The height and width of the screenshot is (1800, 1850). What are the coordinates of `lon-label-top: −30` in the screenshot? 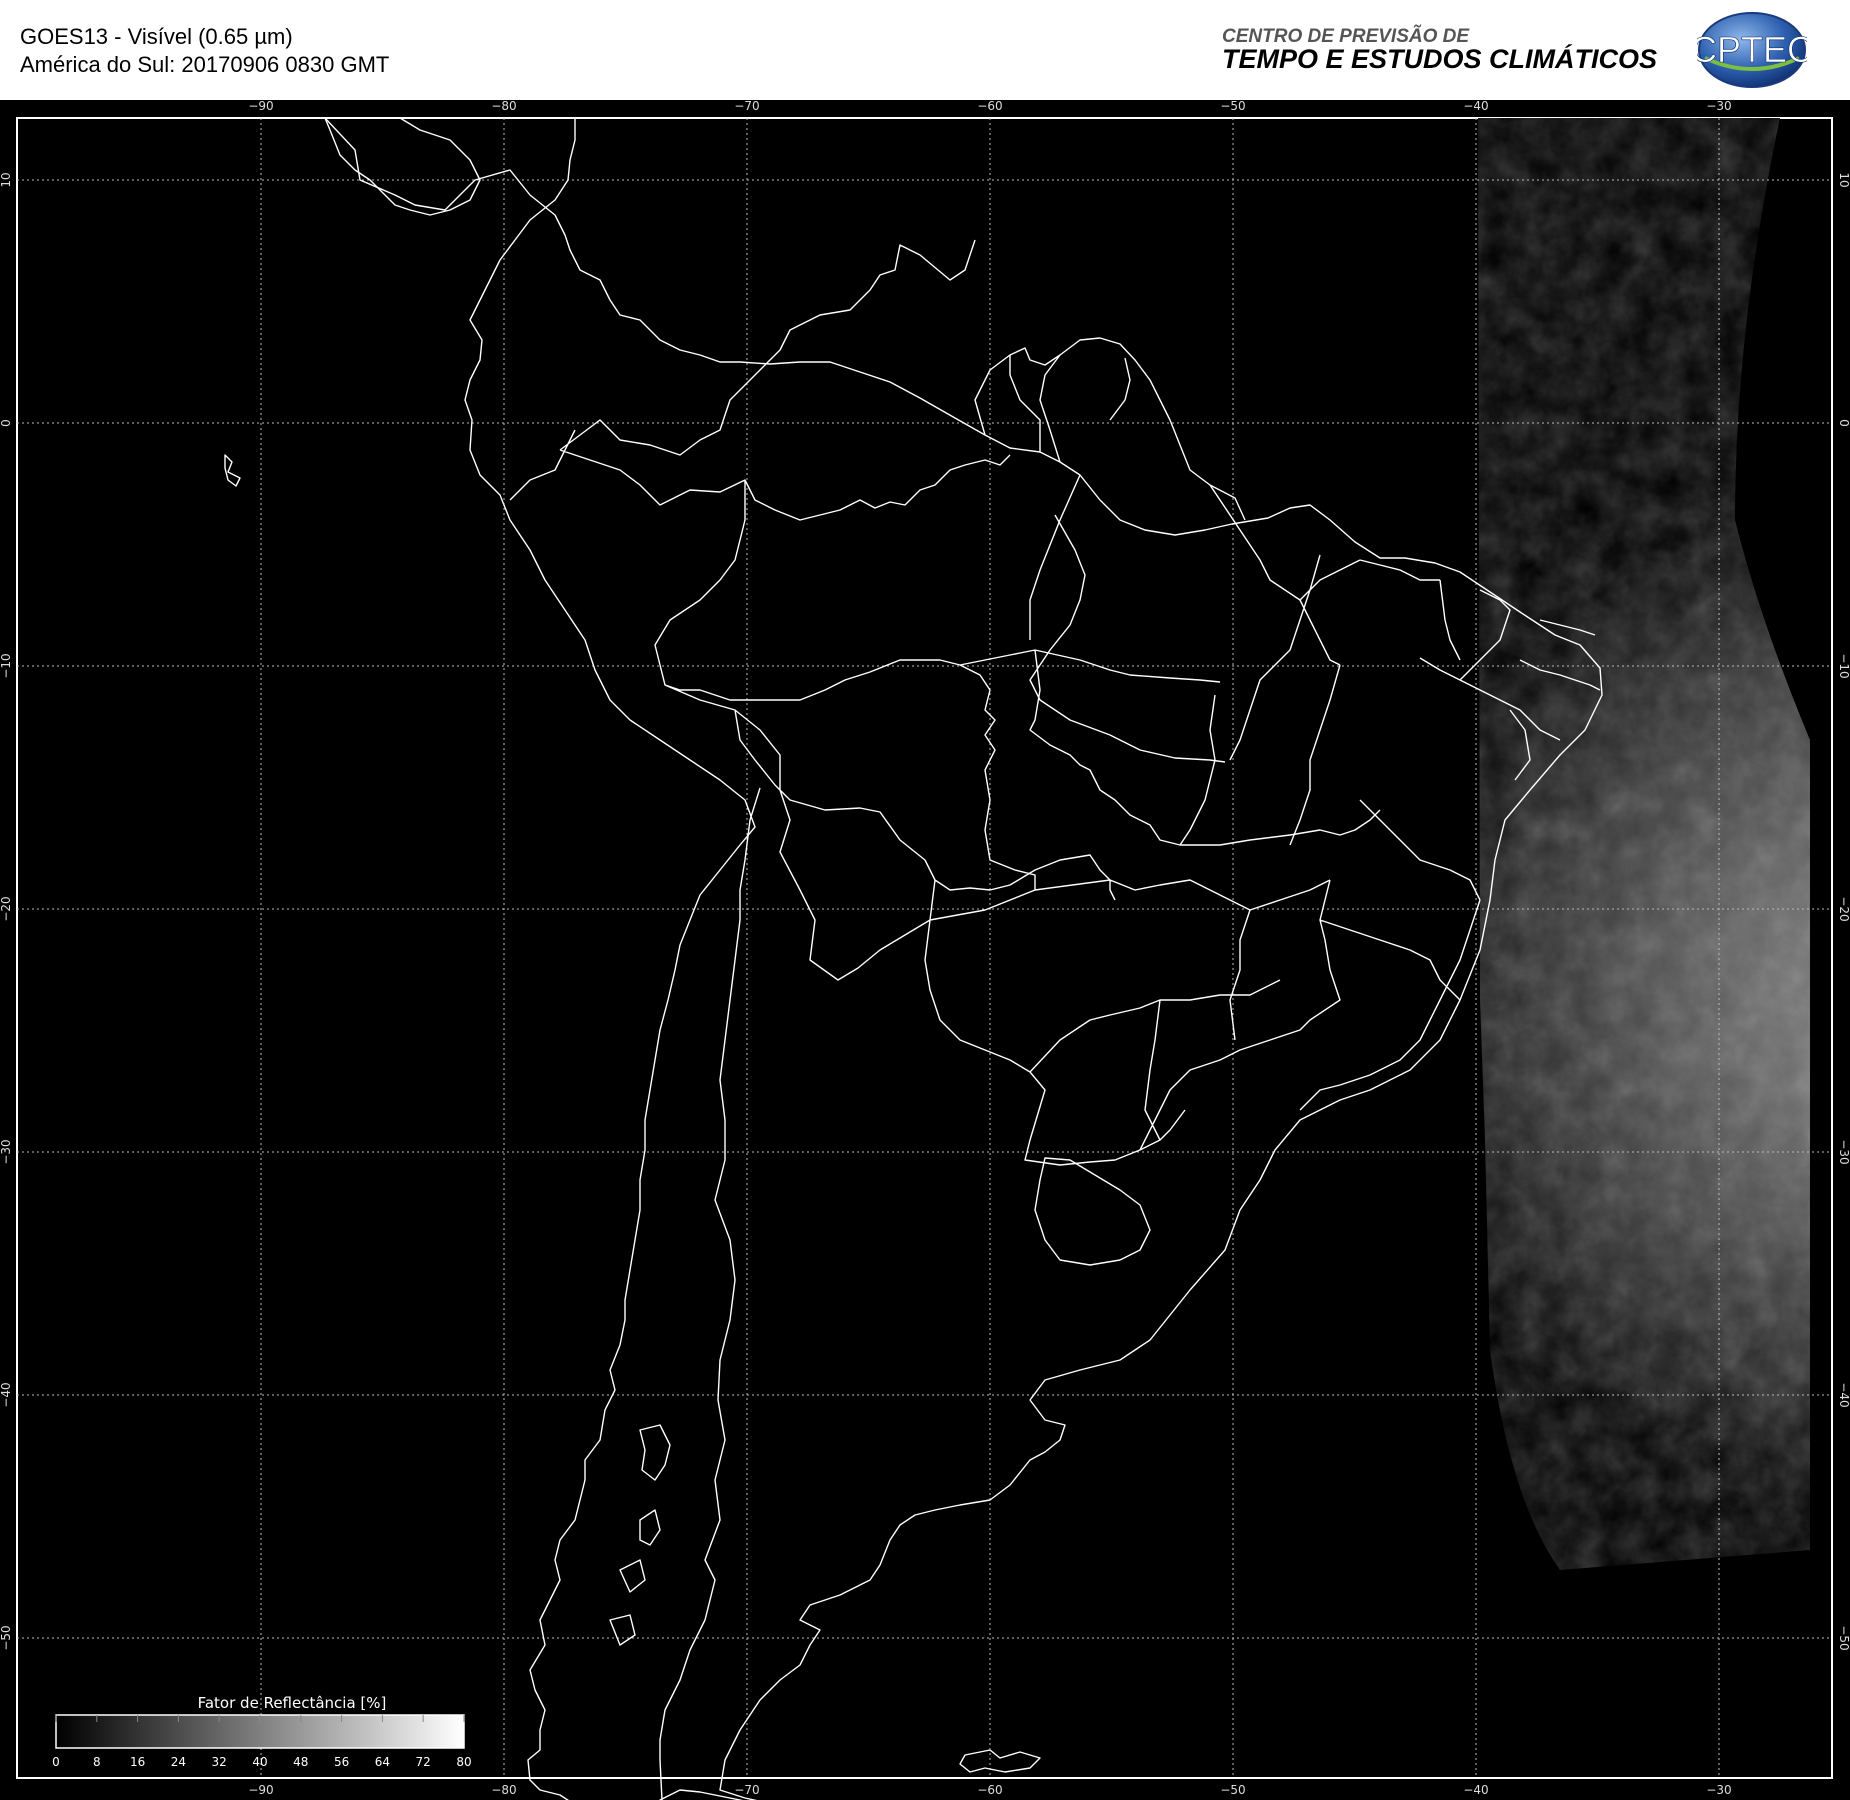 It's located at (1718, 106).